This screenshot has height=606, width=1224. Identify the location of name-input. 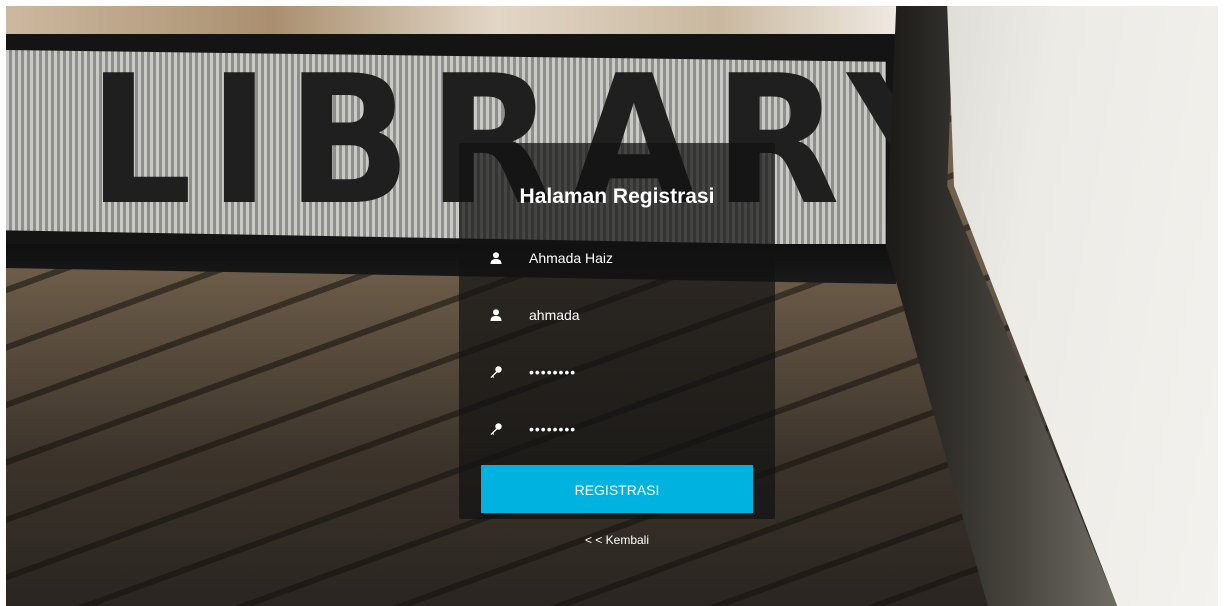
(639, 258).